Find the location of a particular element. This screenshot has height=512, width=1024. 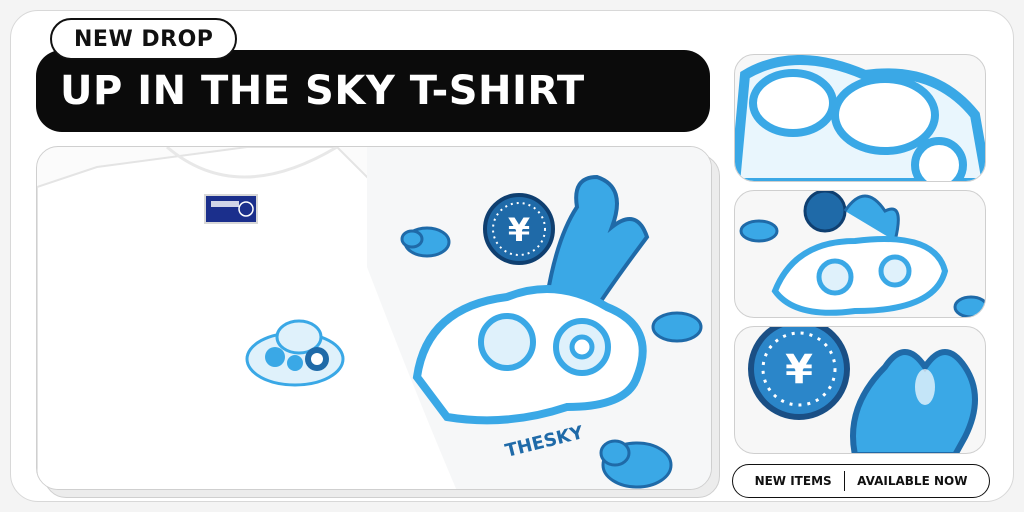

availability-pill: NEW ITEMS AVAILABLE NOW is located at coordinates (861, 481).